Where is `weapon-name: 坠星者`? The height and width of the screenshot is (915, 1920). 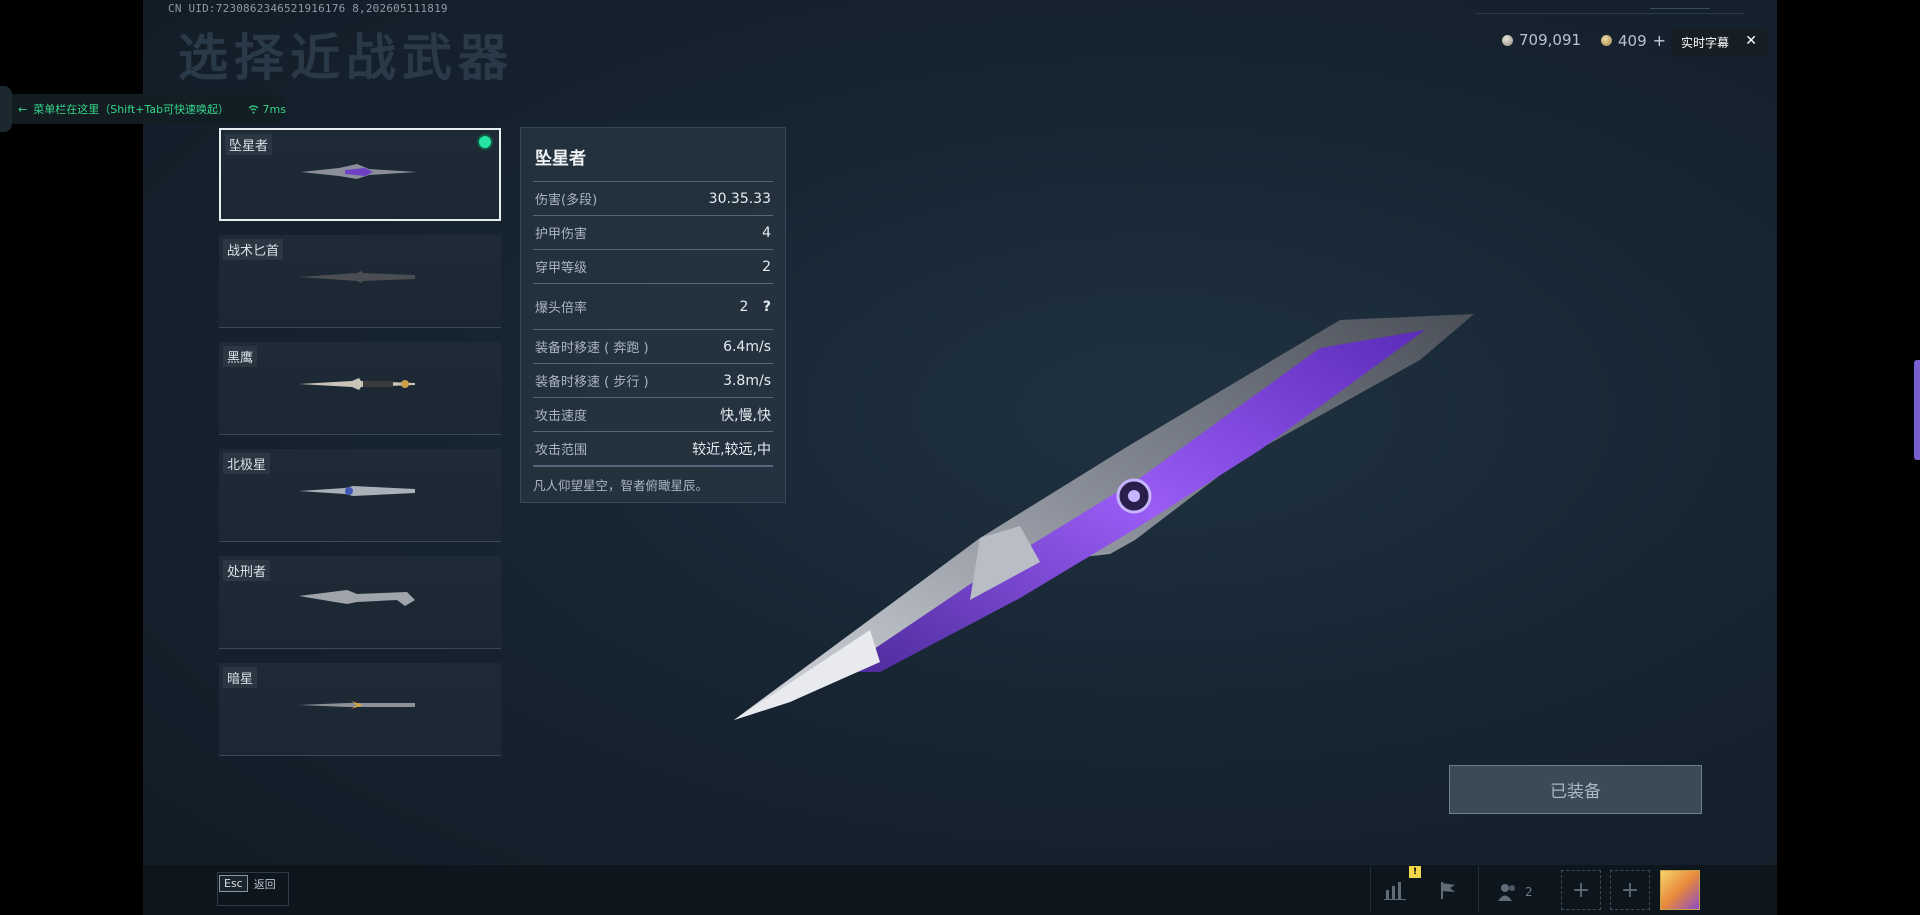 weapon-name: 坠星者 is located at coordinates (249, 144).